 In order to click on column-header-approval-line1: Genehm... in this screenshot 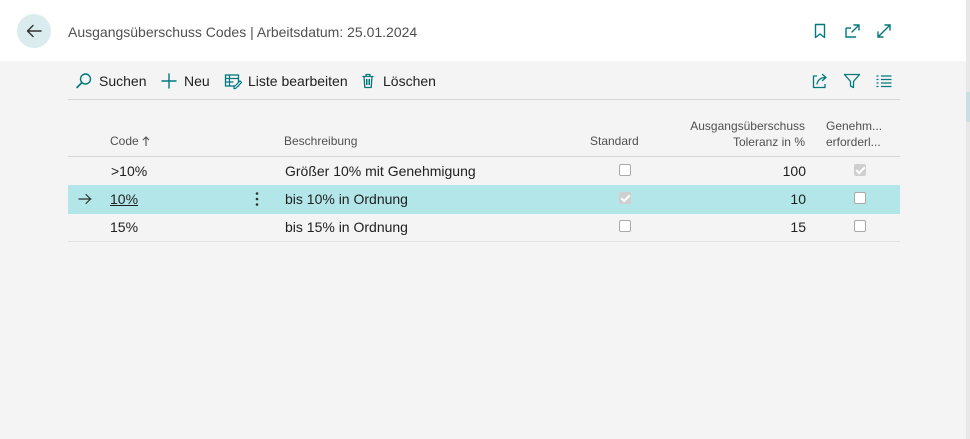, I will do `click(854, 126)`.